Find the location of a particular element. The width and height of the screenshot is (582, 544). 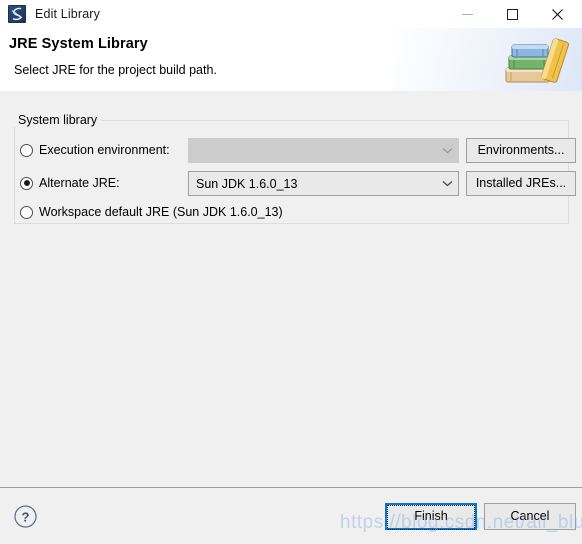

alternate-jre-combo: Sun JDK 1.6.0_13 is located at coordinates (323, 183).